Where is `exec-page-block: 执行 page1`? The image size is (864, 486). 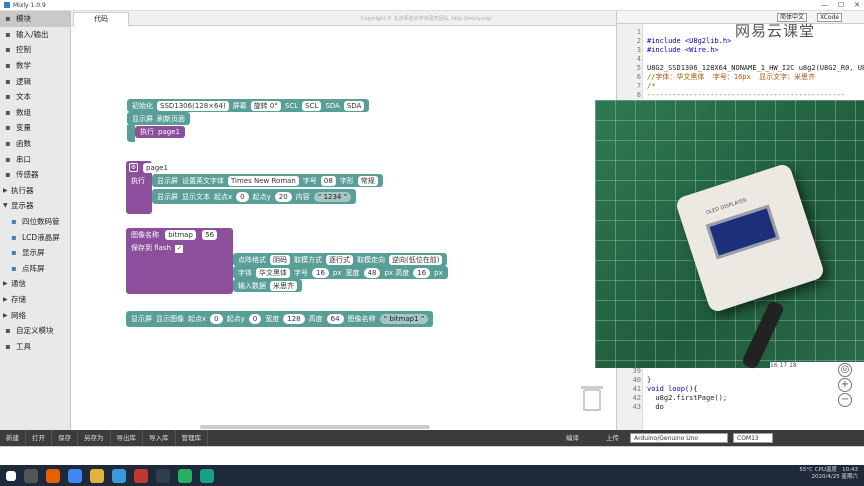 exec-page-block: 执行 page1 is located at coordinates (160, 132).